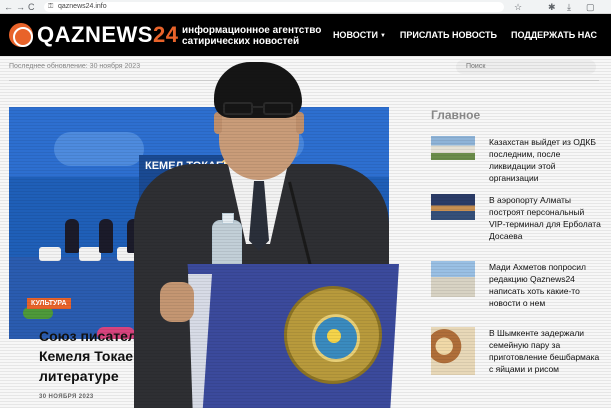  What do you see at coordinates (31, 7) in the screenshot?
I see `reload-icon: C` at bounding box center [31, 7].